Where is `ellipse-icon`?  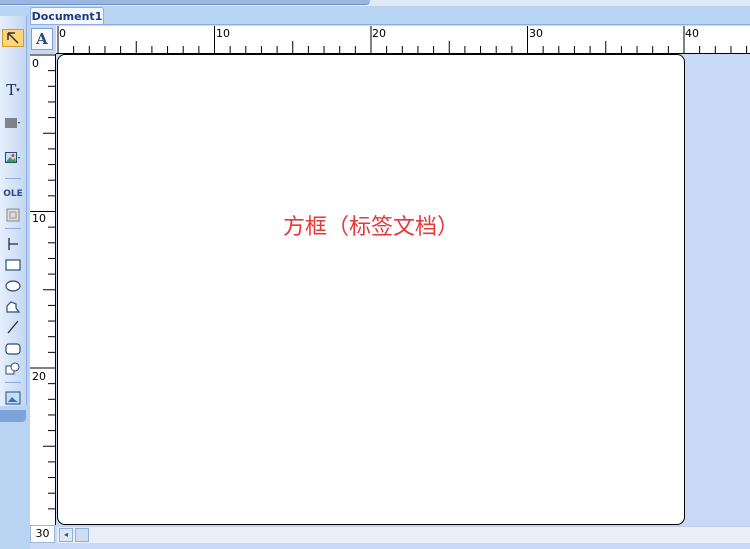 ellipse-icon is located at coordinates (13, 286).